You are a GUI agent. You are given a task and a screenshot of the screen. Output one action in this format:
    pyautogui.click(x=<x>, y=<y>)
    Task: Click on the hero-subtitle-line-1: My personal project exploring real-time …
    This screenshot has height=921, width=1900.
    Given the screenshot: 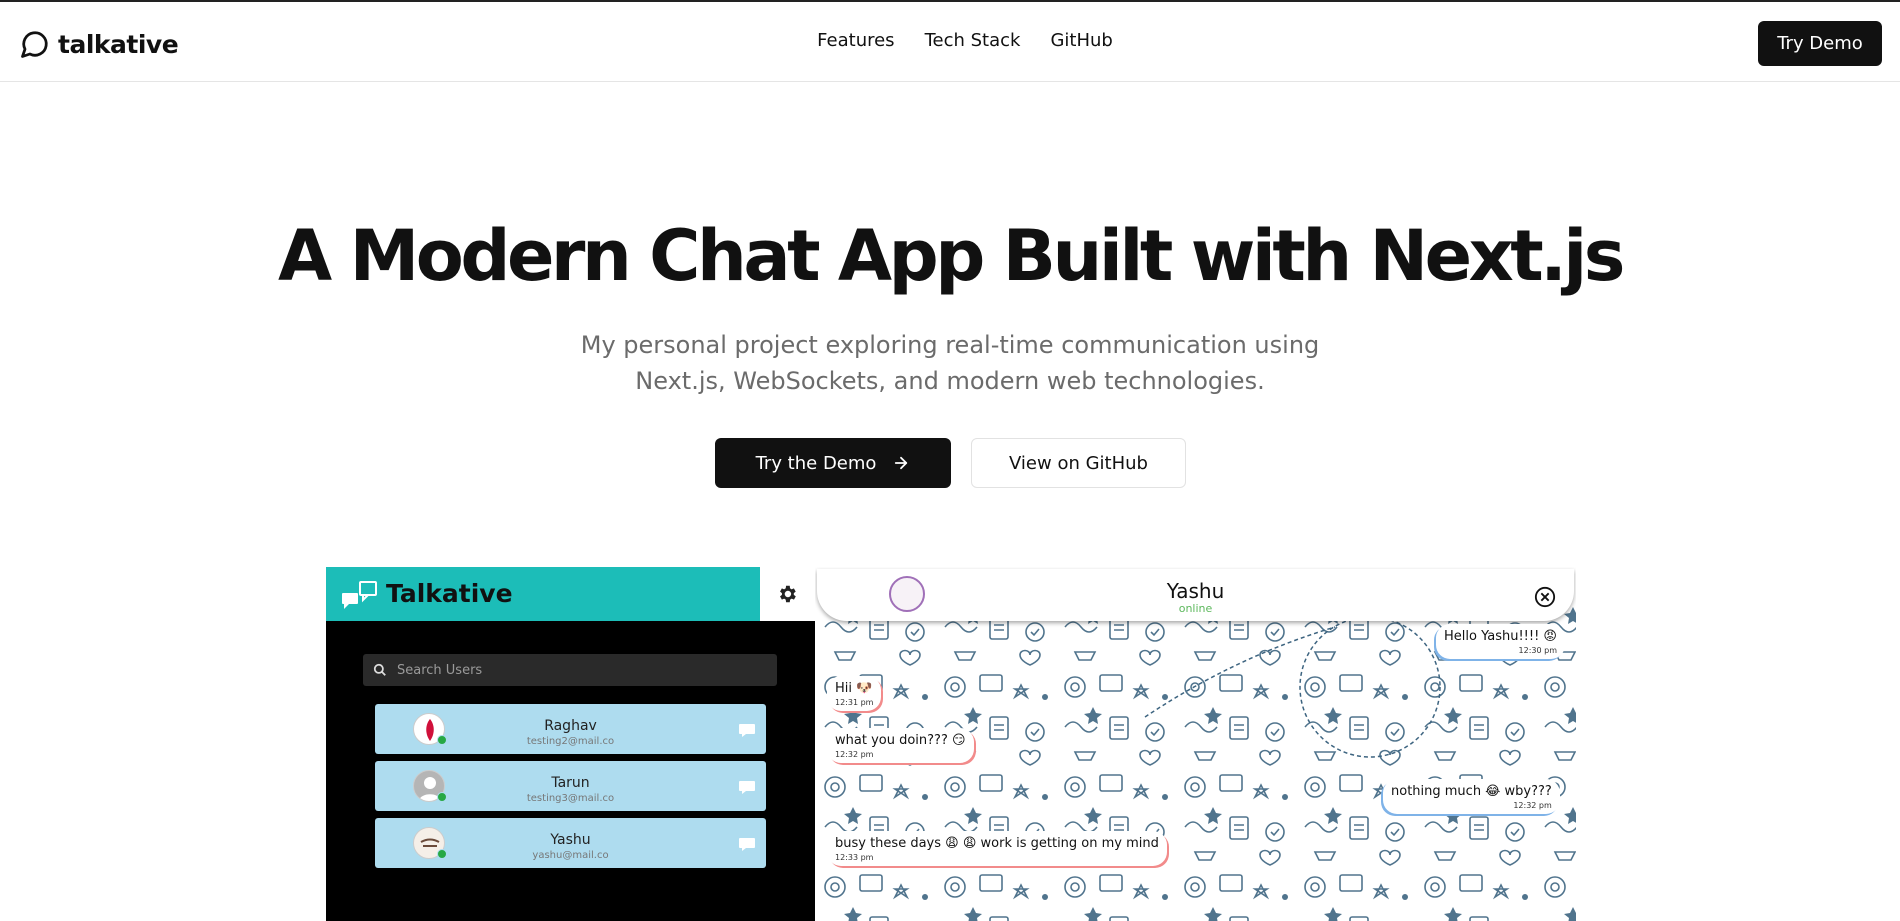 What is the action you would take?
    pyautogui.click(x=950, y=345)
    